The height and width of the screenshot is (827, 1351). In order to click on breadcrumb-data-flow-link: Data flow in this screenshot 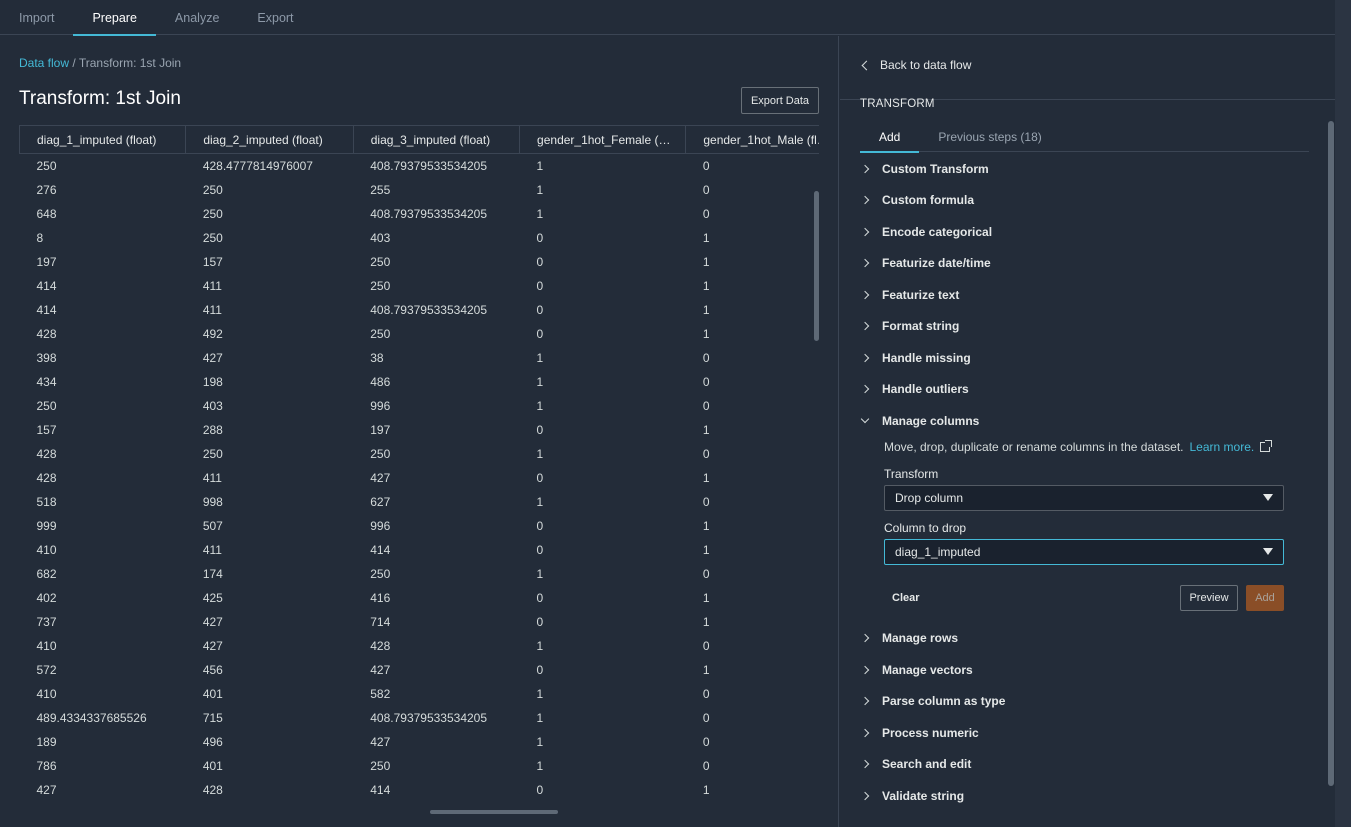, I will do `click(44, 63)`.